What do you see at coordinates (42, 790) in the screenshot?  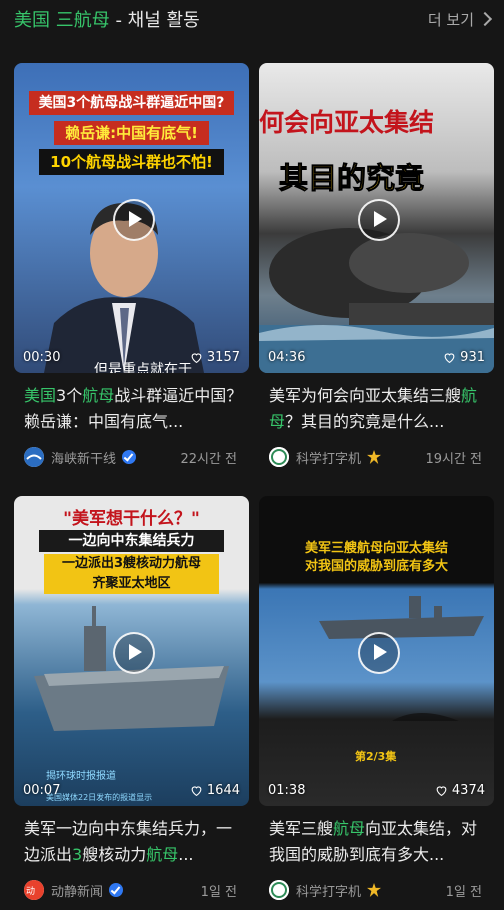 I see `video-duration: 00:07` at bounding box center [42, 790].